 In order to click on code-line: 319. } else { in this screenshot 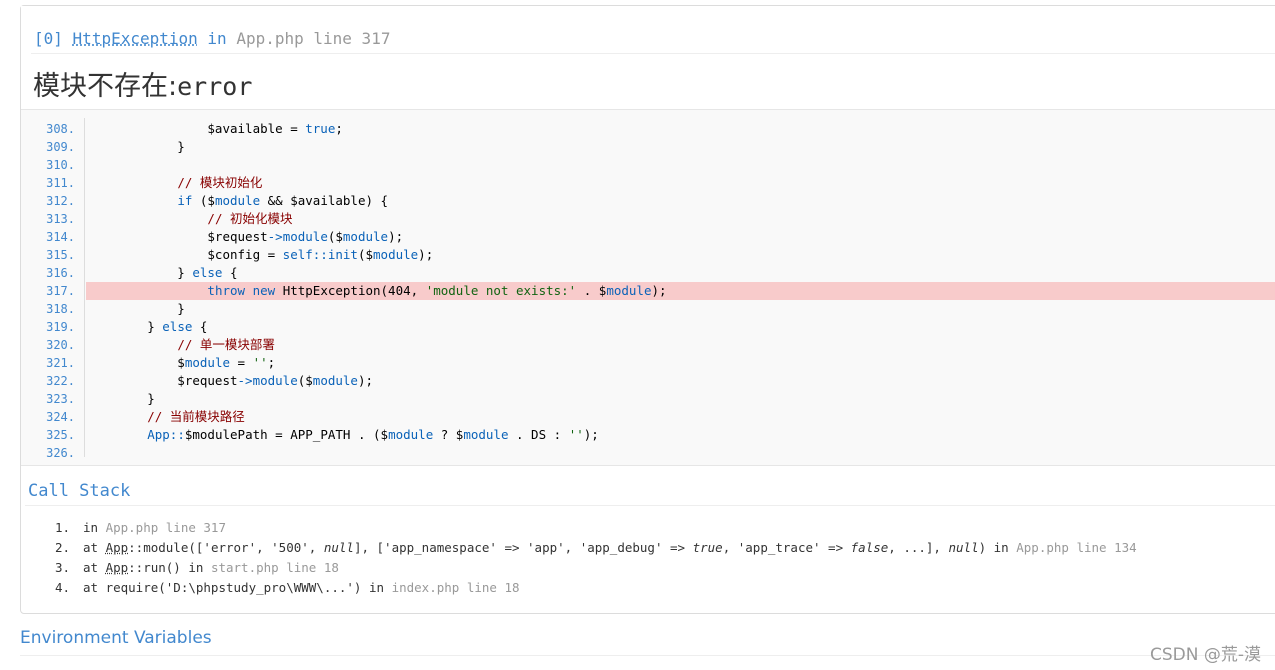, I will do `click(648, 327)`.